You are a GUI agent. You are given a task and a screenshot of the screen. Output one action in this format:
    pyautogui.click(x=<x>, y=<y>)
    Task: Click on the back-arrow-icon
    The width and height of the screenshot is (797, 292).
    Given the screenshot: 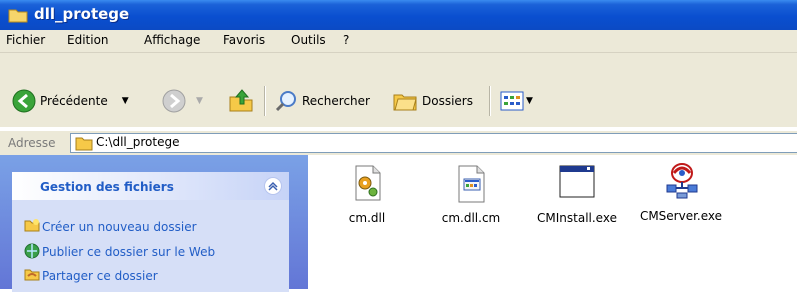 What is the action you would take?
    pyautogui.click(x=24, y=101)
    